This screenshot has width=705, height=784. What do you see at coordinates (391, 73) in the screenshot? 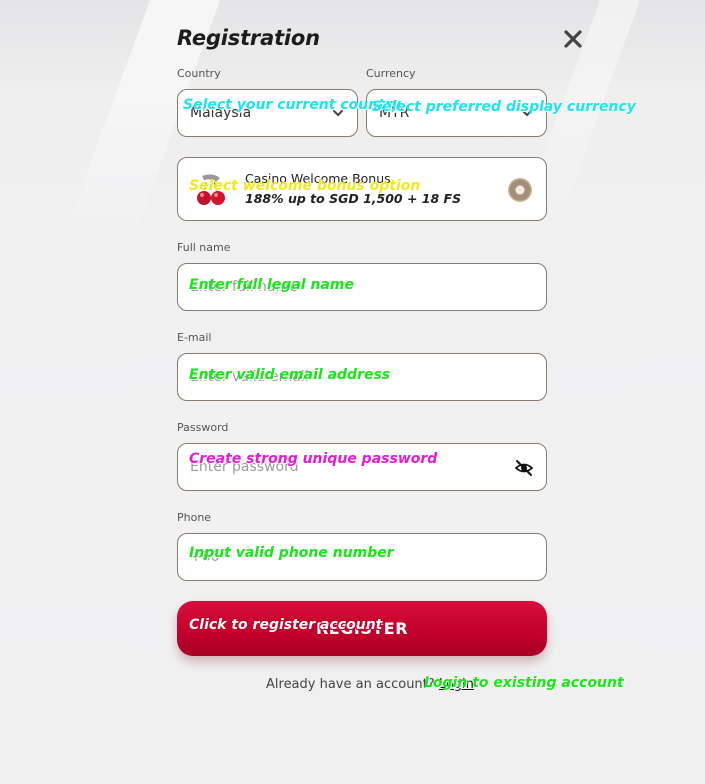
I see `currency-label: Currency` at bounding box center [391, 73].